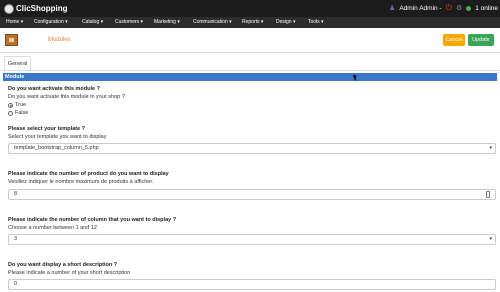  What do you see at coordinates (167, 22) in the screenshot?
I see `nav-marketing: Marketing ▾` at bounding box center [167, 22].